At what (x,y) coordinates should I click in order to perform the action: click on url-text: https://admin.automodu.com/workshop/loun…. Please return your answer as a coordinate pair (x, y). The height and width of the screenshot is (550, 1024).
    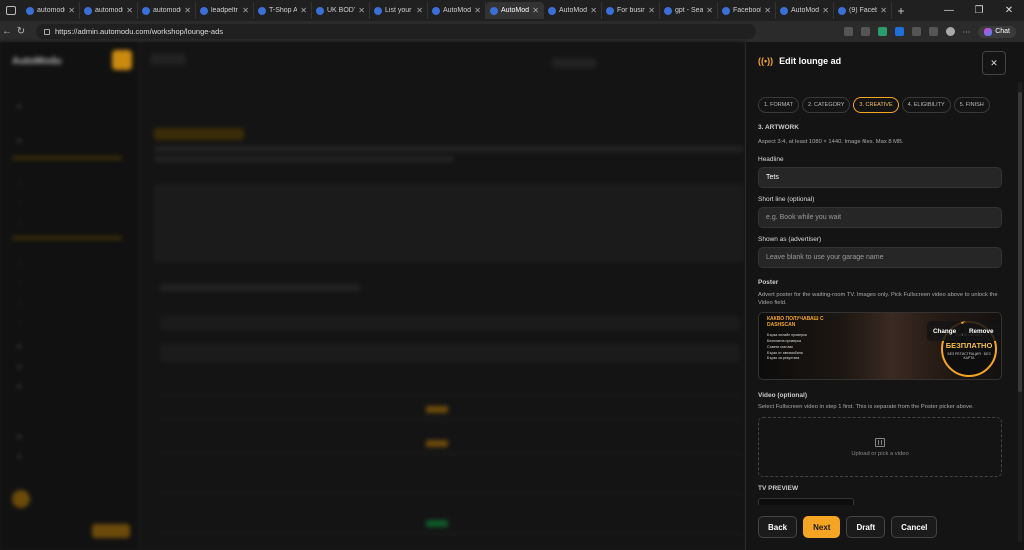
    Looking at the image, I should click on (139, 31).